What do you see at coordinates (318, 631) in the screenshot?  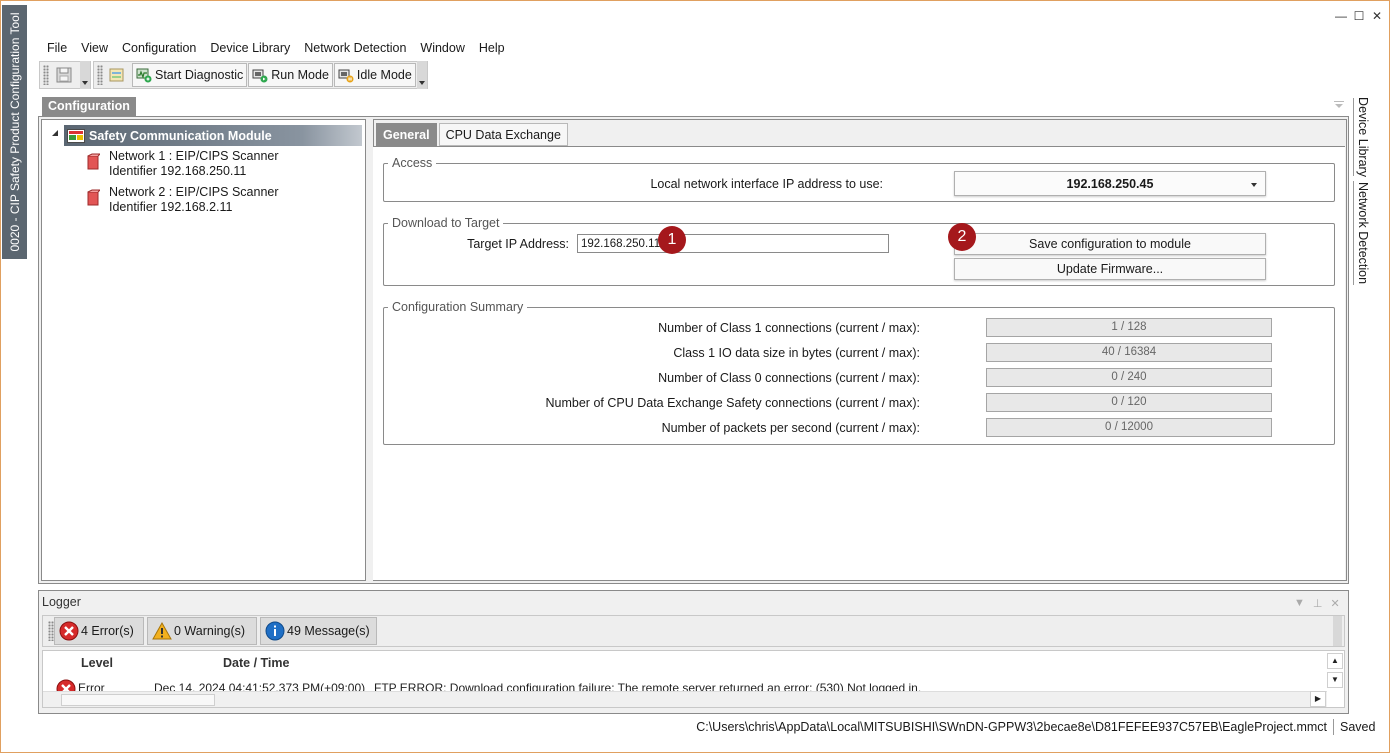 I see `messages-filter-button: 49 Message(s)` at bounding box center [318, 631].